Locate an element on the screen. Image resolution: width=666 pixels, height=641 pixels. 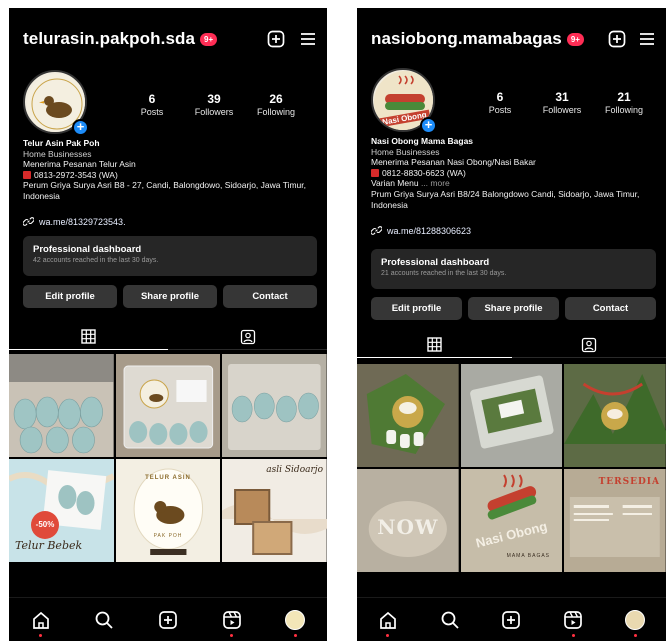
post-thumbnail: NOW is located at coordinates (408, 520).